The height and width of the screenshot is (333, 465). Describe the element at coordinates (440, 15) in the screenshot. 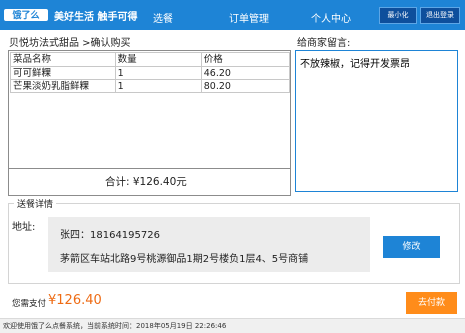

I see `logout-button: 退出登录` at that location.